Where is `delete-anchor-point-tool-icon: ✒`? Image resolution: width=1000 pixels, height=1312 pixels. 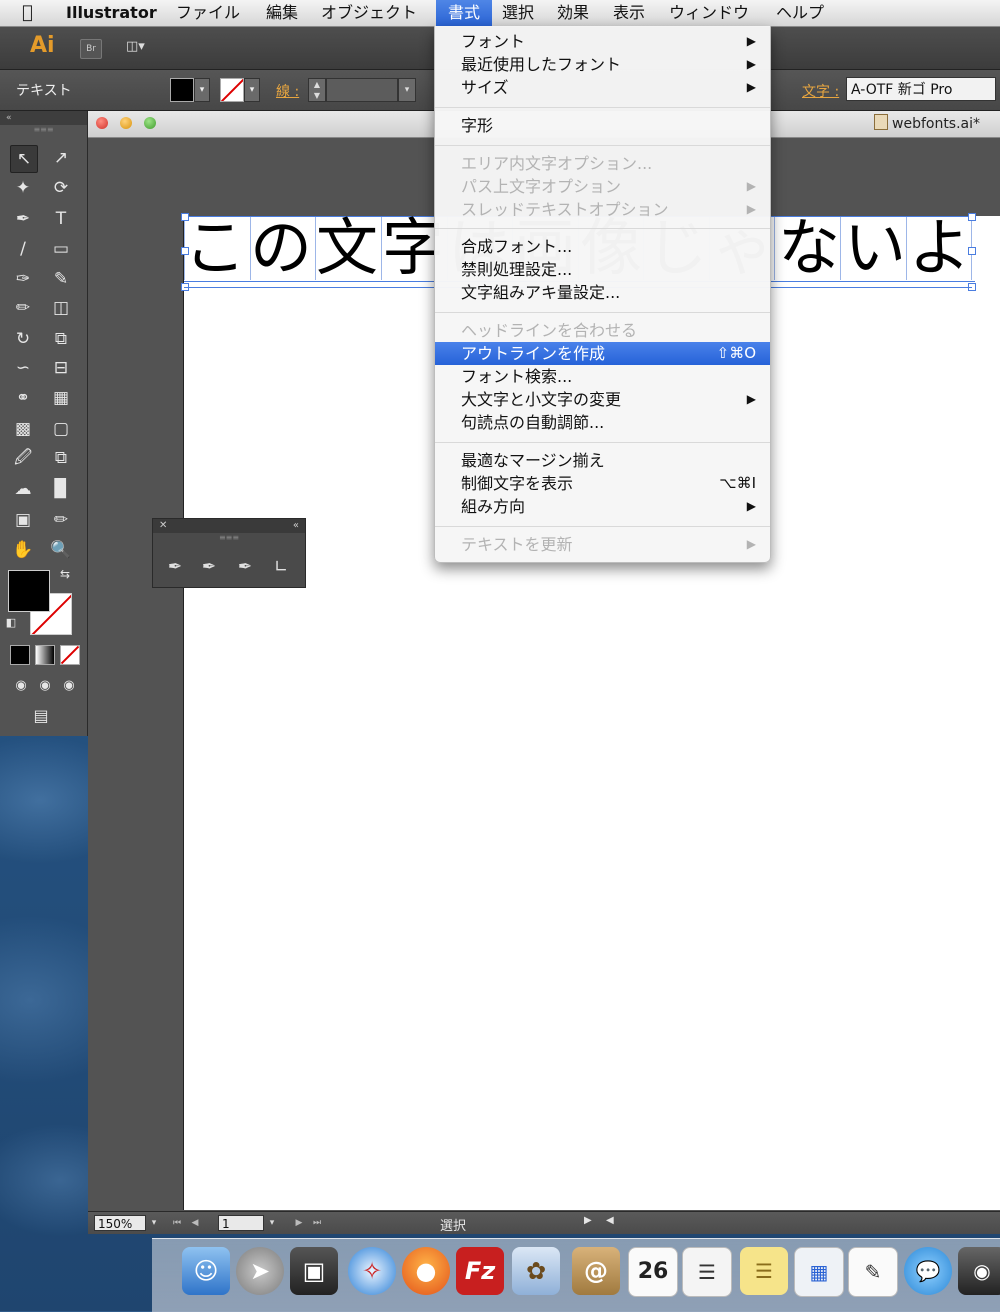 delete-anchor-point-tool-icon: ✒ is located at coordinates (245, 567).